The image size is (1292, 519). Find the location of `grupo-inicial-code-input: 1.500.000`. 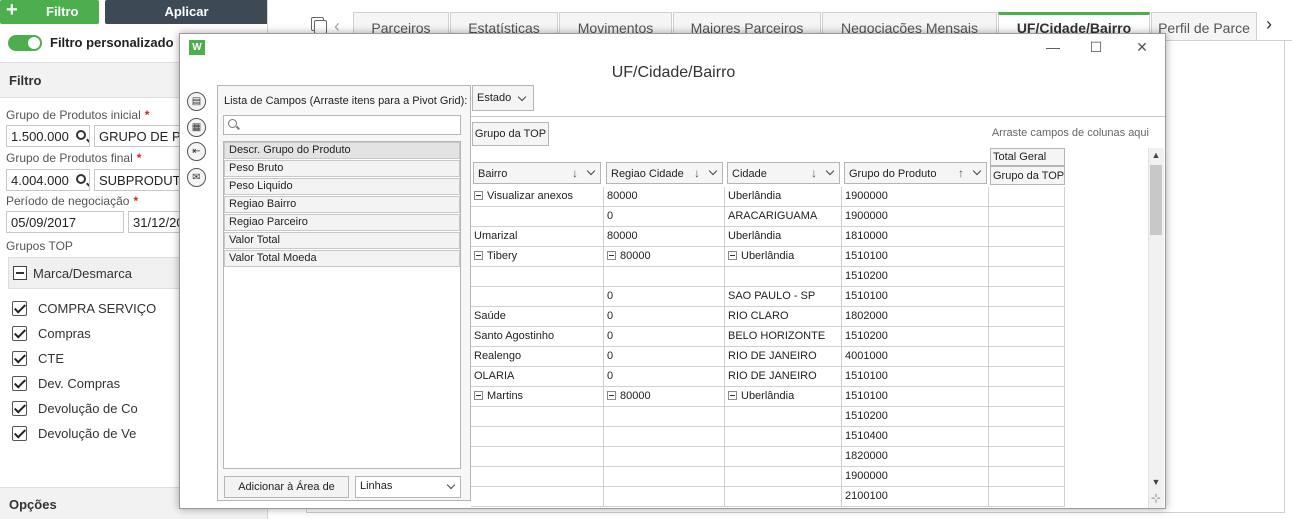

grupo-inicial-code-input: 1.500.000 is located at coordinates (48, 136).